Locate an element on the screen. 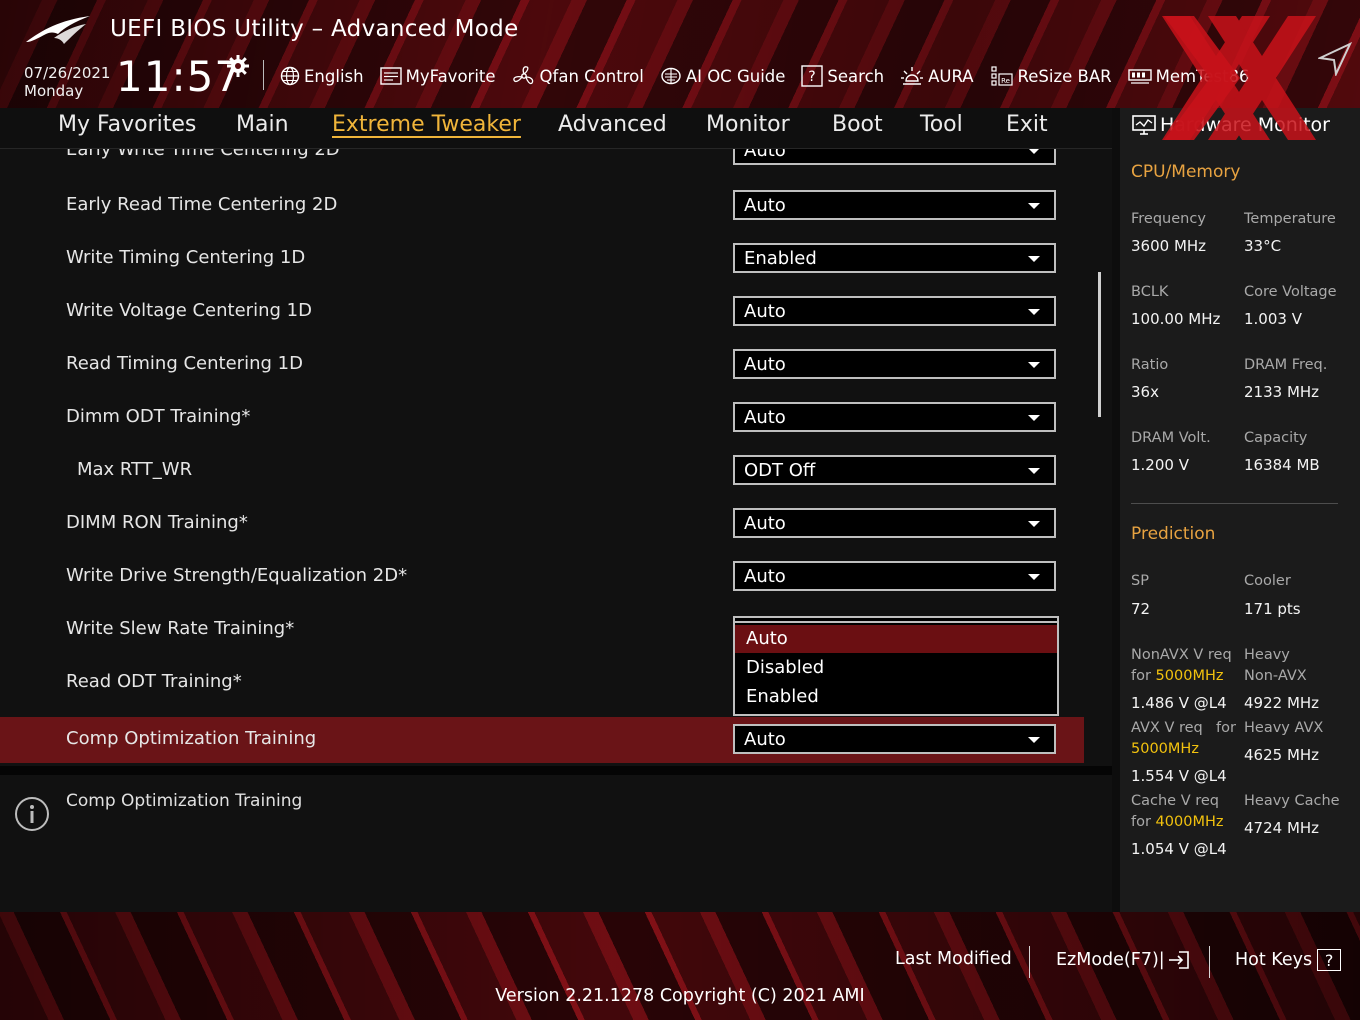 Image resolution: width=1360 pixels, height=1020 pixels. toolbar-ai-oc-guide-button: AI OC Guide is located at coordinates (722, 76).